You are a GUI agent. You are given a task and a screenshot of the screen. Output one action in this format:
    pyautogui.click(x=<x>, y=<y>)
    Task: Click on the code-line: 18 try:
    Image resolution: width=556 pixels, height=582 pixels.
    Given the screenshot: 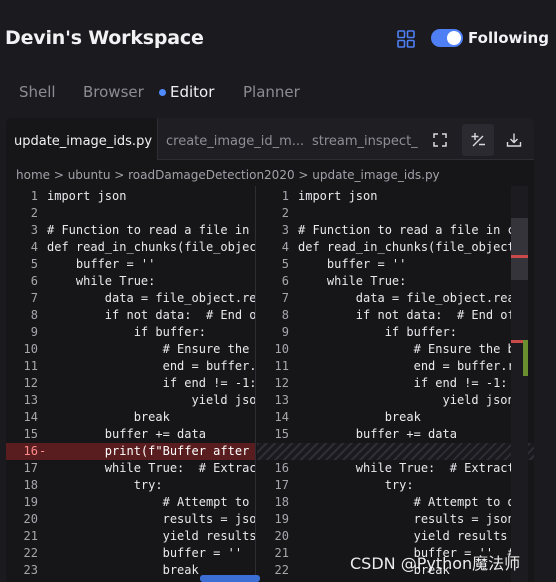 What is the action you would take?
    pyautogui.click(x=130, y=485)
    